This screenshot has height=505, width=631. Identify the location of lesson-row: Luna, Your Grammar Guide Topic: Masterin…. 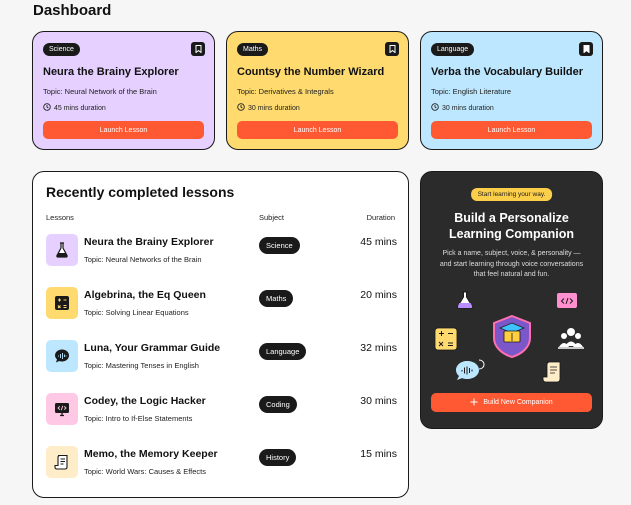
(221, 360).